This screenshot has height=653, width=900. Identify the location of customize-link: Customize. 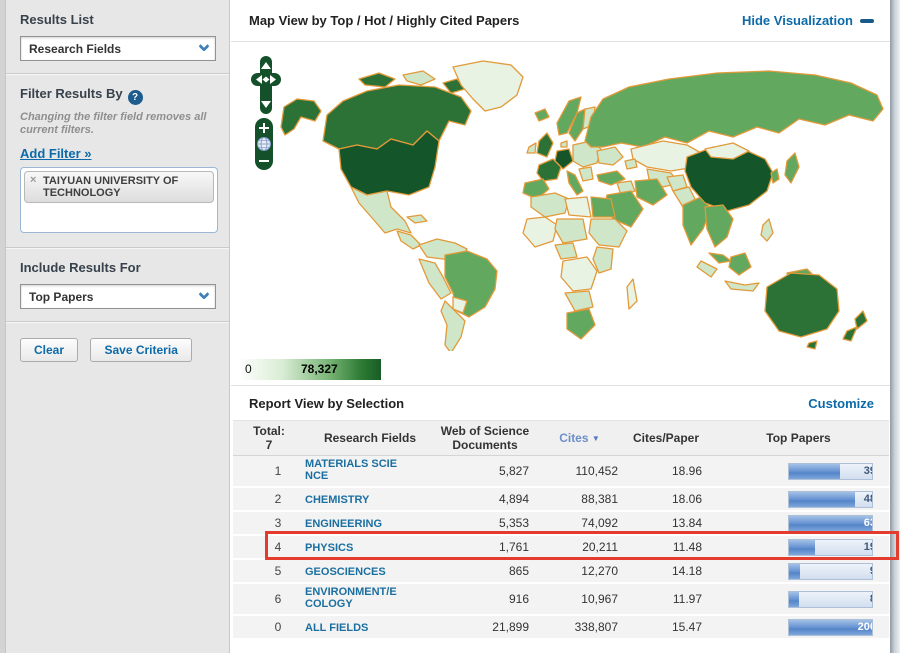
(841, 403).